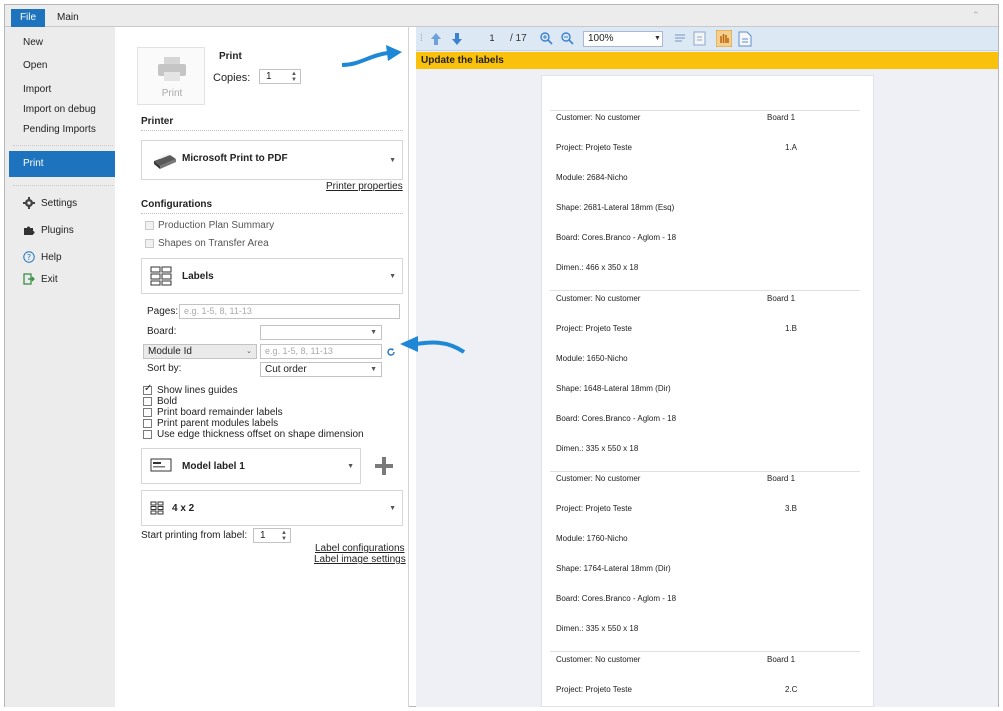  Describe the element at coordinates (235, 158) in the screenshot. I see `printer-name: Microsoft Print to PDF` at that location.